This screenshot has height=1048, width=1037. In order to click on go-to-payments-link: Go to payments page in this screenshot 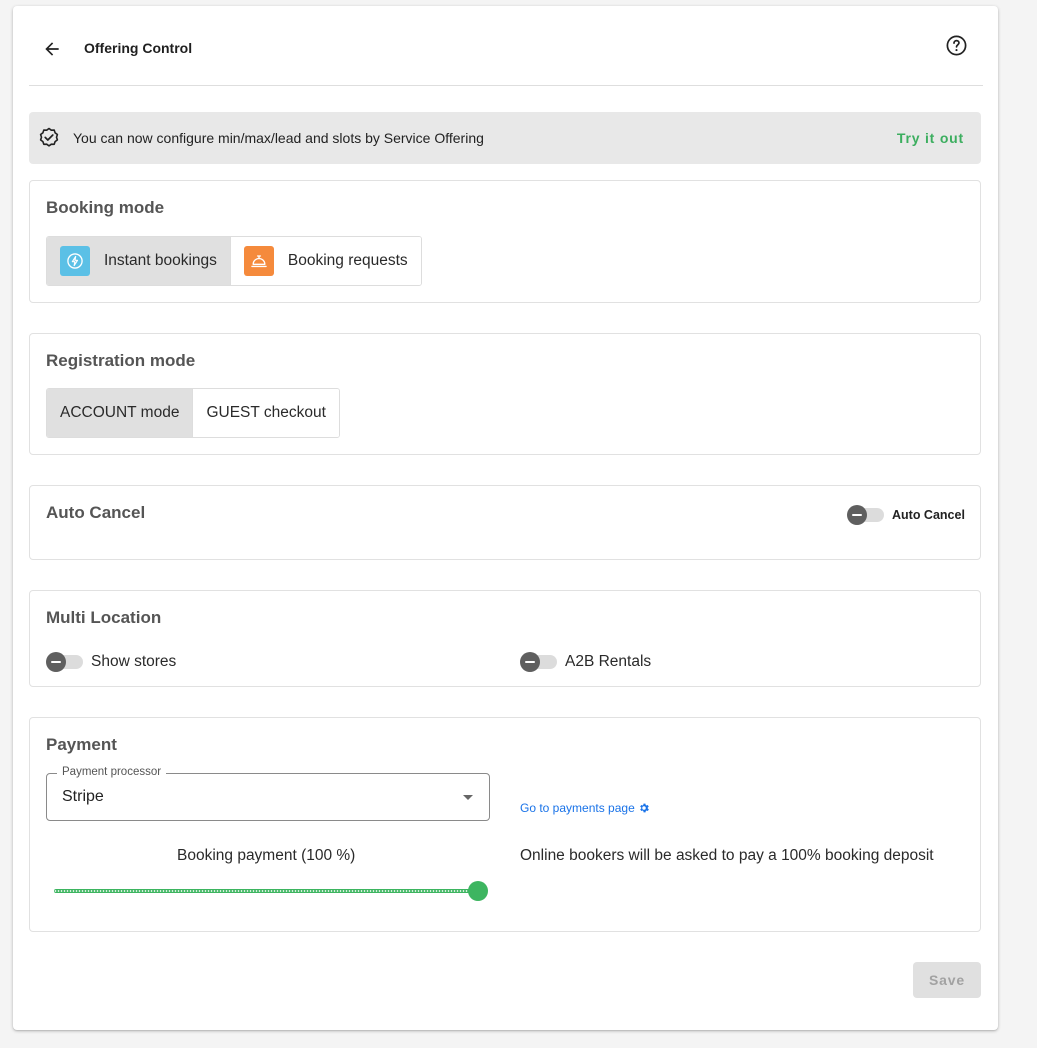, I will do `click(585, 808)`.